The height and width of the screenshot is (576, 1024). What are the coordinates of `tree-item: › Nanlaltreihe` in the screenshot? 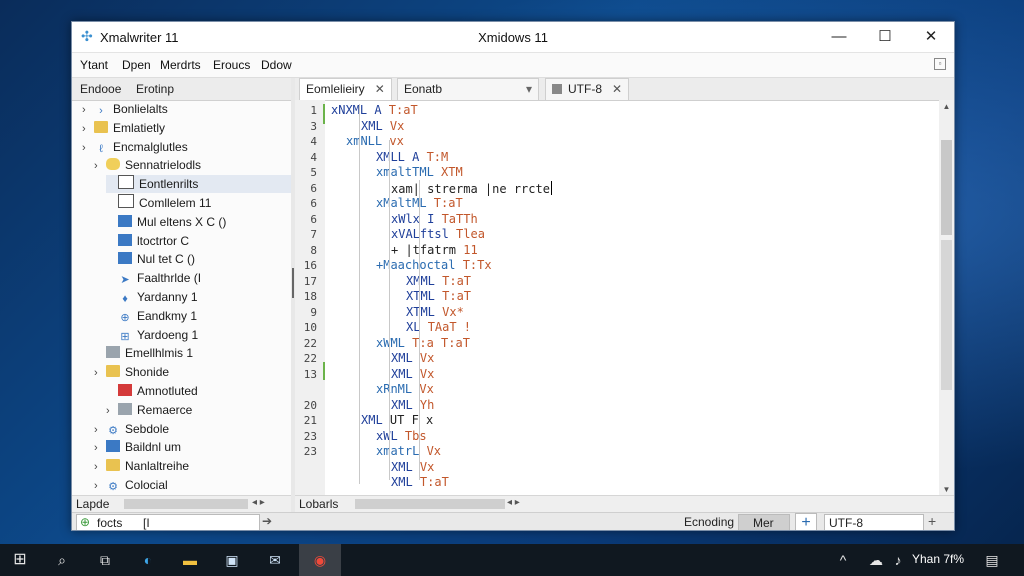 It's located at (192, 466).